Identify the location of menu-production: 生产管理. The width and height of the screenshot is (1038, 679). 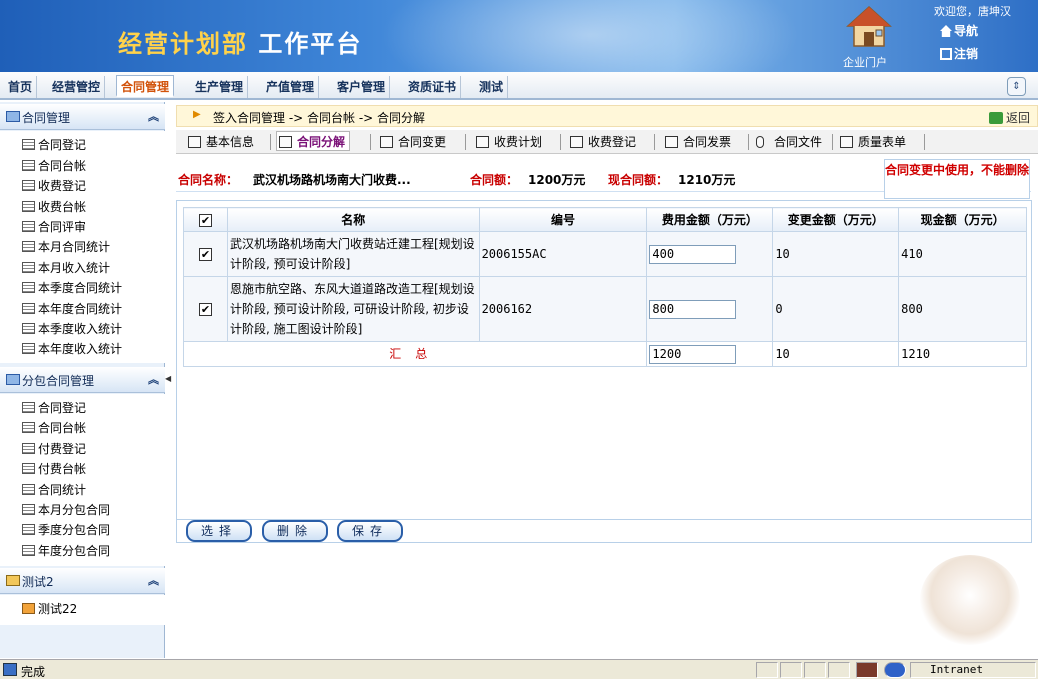
(220, 87).